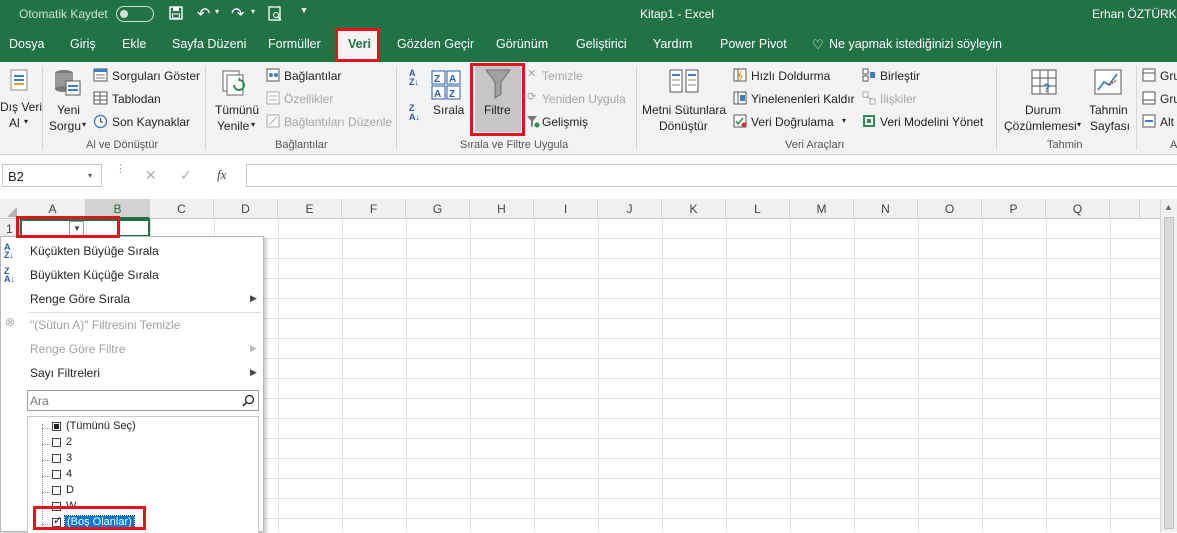  What do you see at coordinates (1169, 373) in the screenshot?
I see `scroll-thumb` at bounding box center [1169, 373].